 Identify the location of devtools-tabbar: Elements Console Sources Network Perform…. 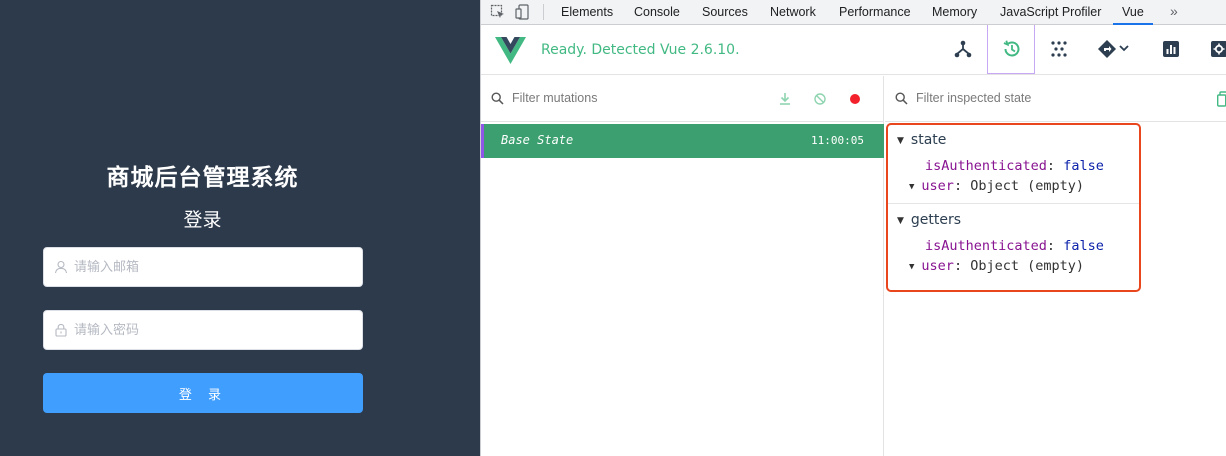
(853, 12).